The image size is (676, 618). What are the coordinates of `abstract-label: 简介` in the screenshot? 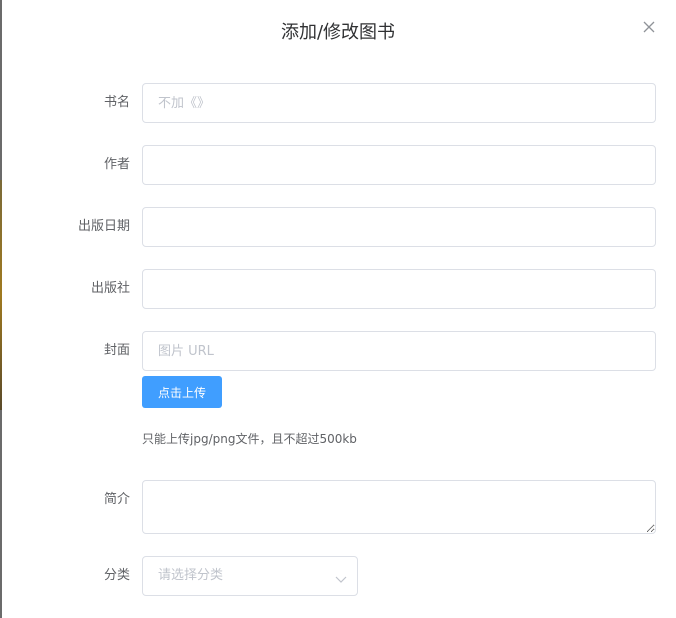 It's located at (116, 499).